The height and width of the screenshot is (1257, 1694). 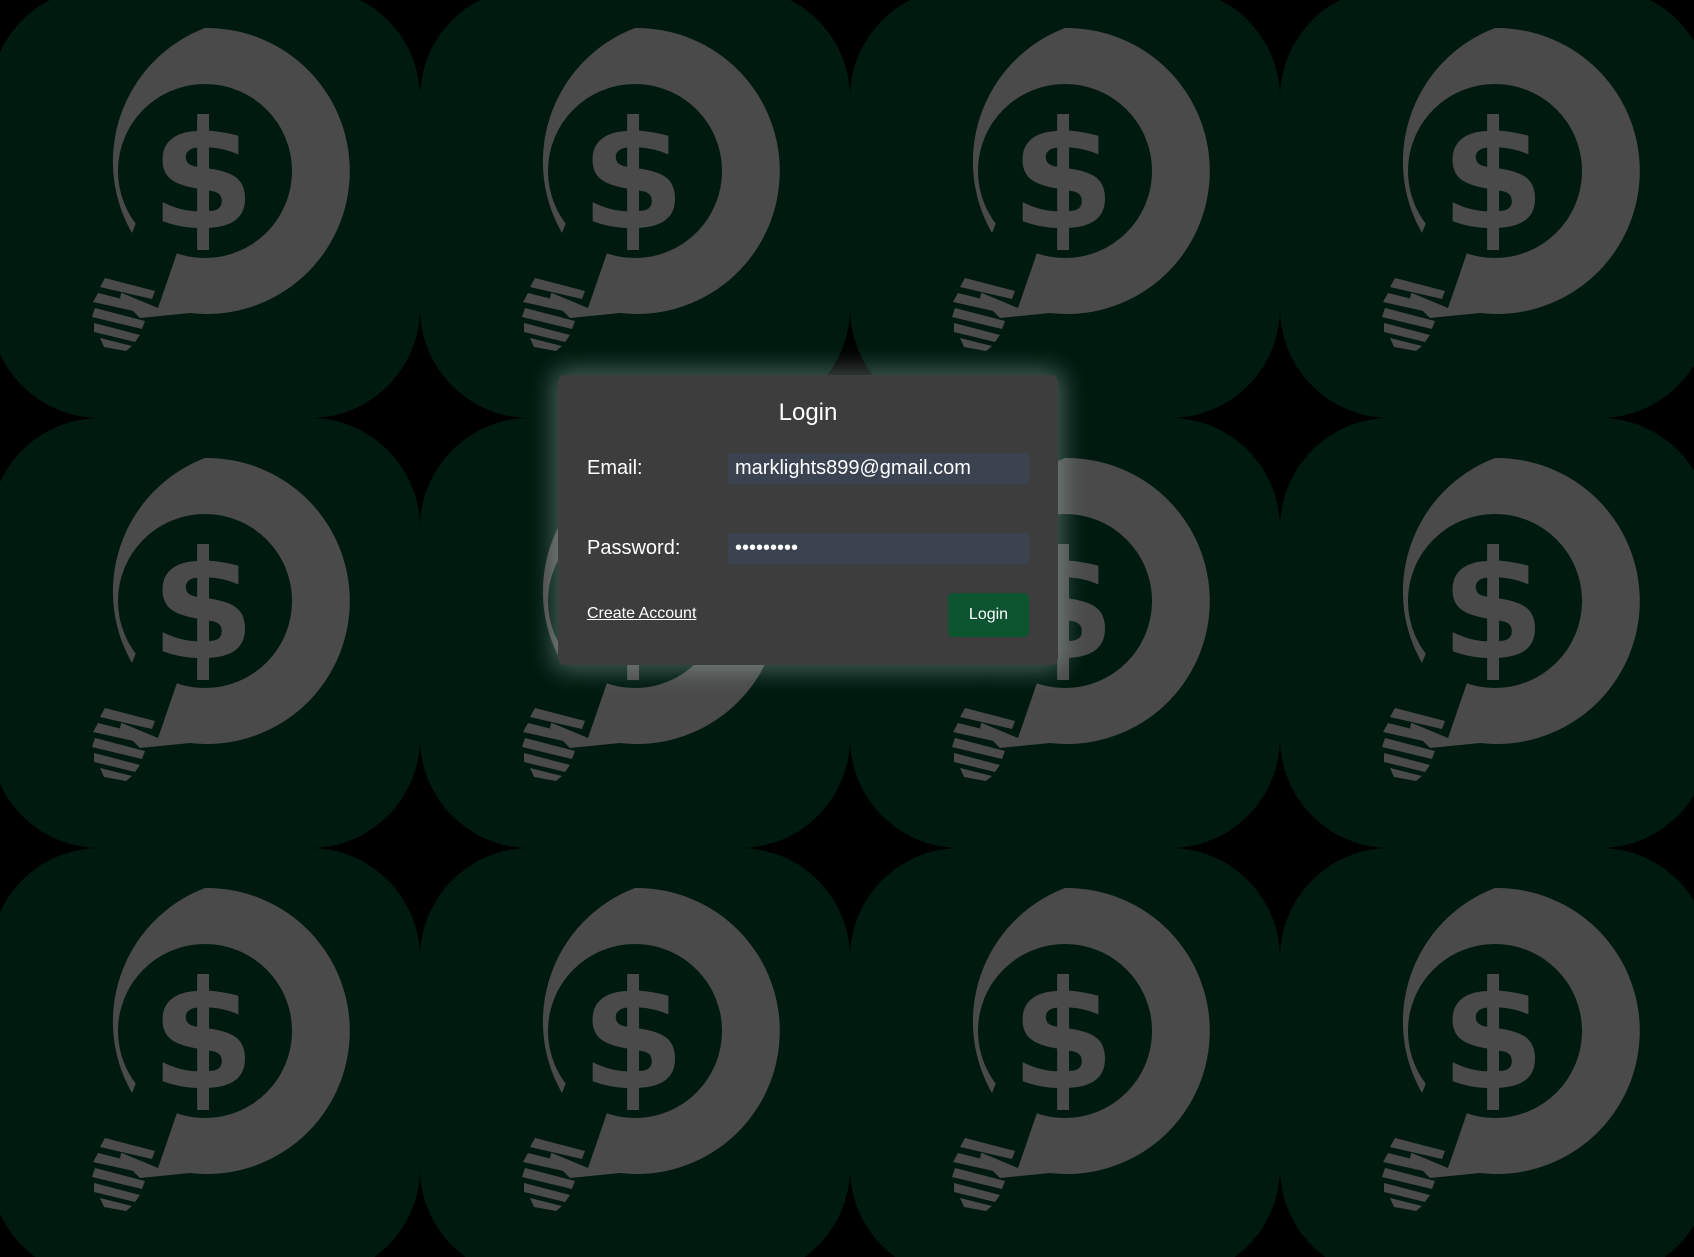 What do you see at coordinates (808, 412) in the screenshot?
I see `login-title: Login` at bounding box center [808, 412].